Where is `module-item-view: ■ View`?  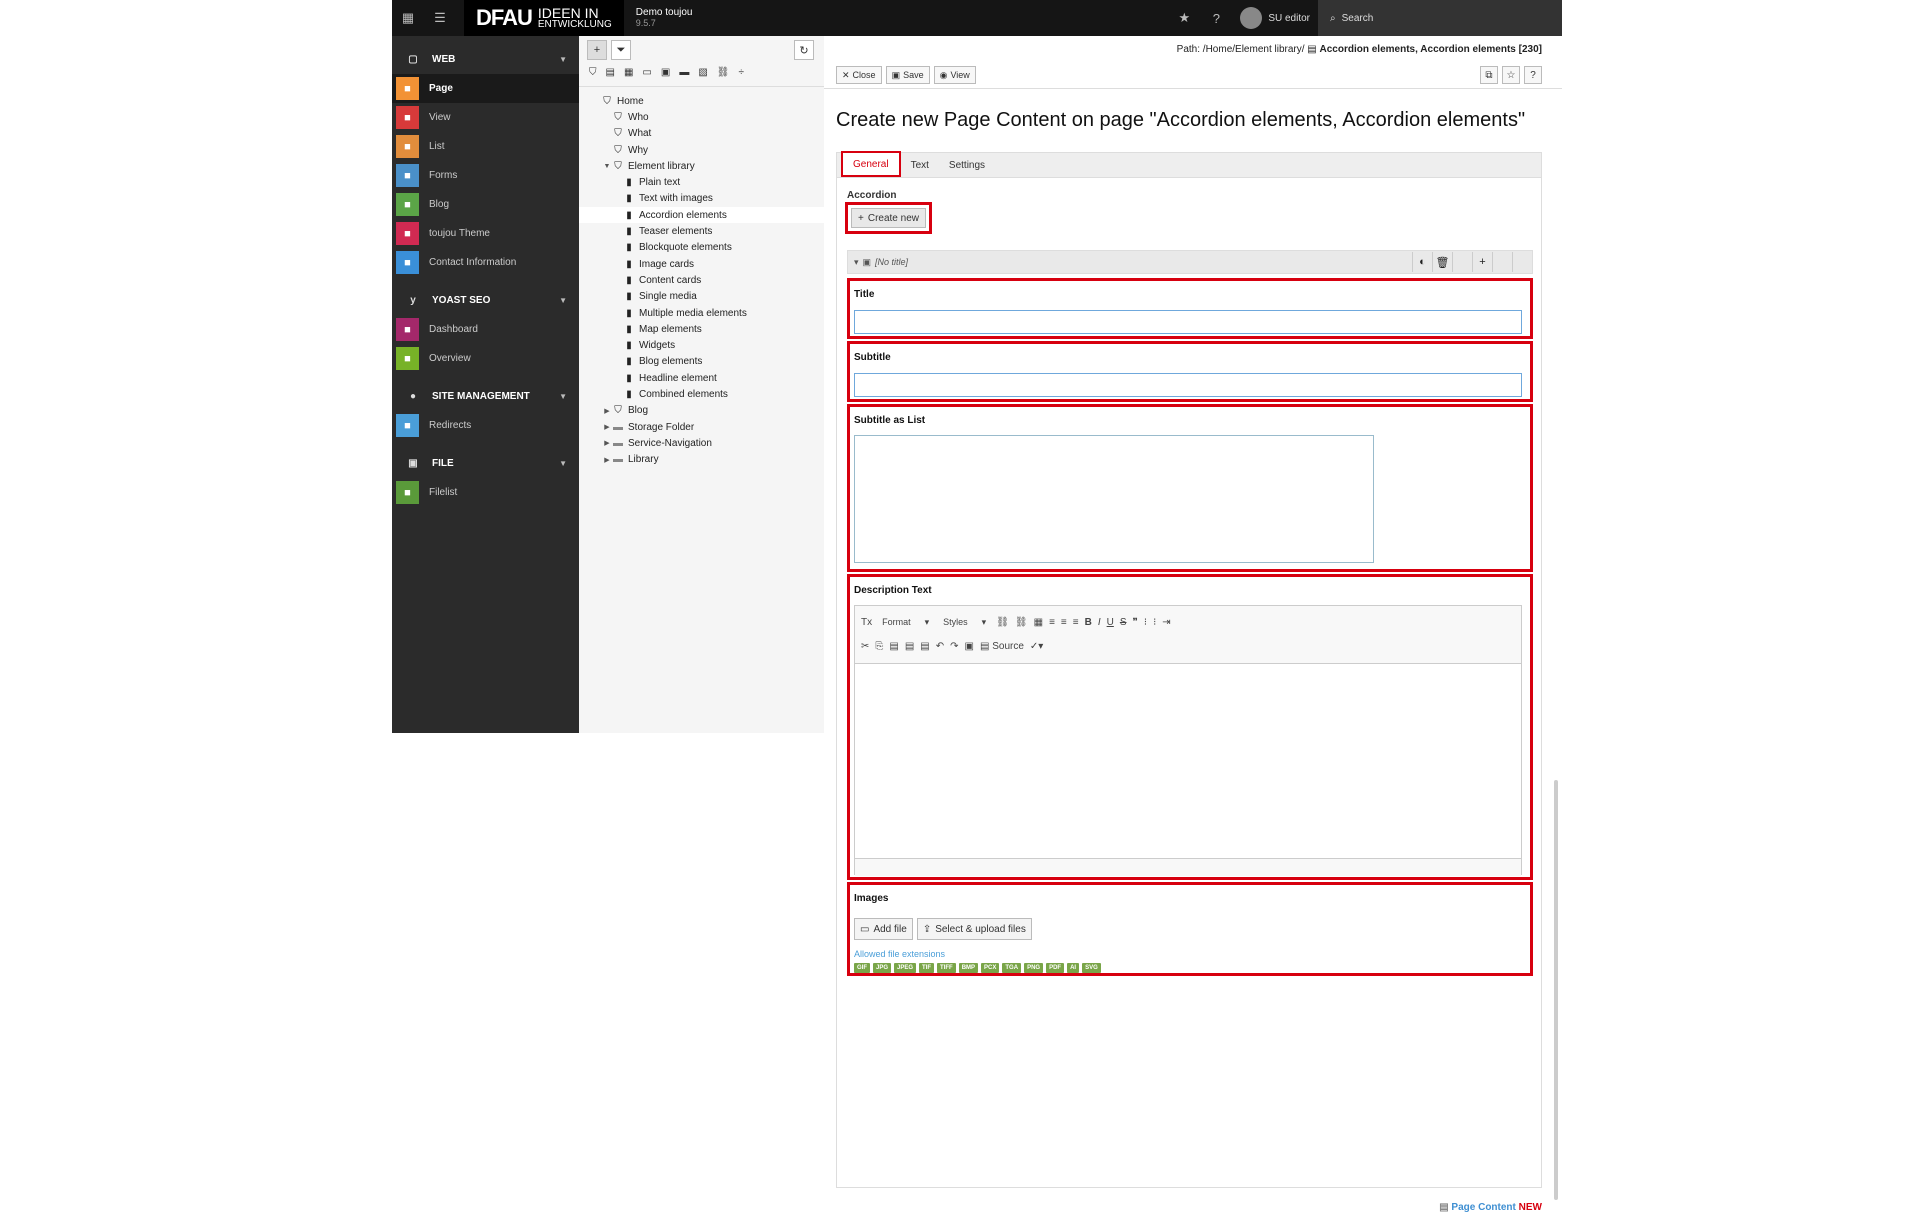
module-item-view: ■ View is located at coordinates (485, 117).